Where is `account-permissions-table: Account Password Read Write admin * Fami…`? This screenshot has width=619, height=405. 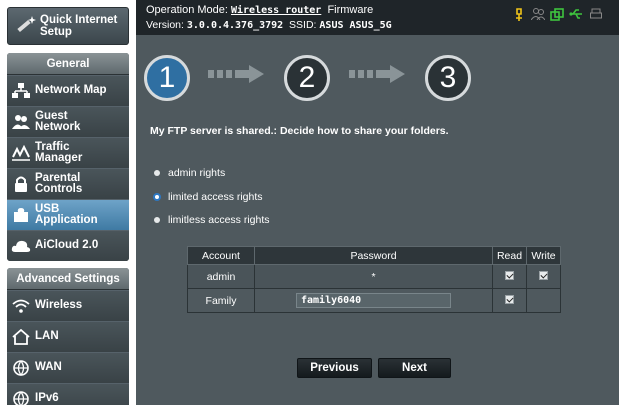 account-permissions-table: Account Password Read Write admin * Fami… is located at coordinates (374, 279).